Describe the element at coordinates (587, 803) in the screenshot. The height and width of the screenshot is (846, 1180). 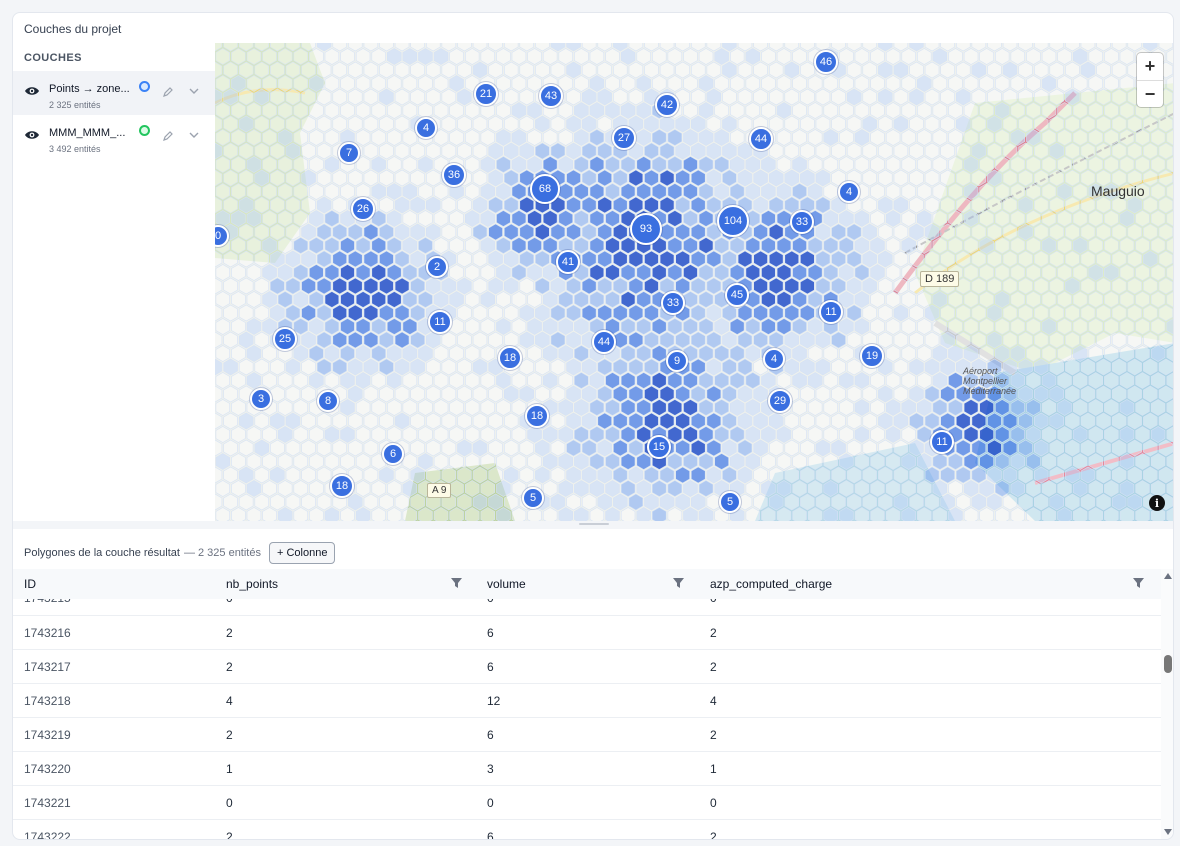
I see `table-row: 1743221 0 0 0` at that location.